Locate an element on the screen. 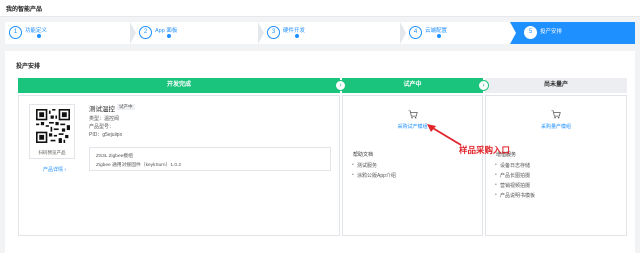 The width and height of the screenshot is (640, 253). step-progress-bar: 1 功能定义 2 App 面板 3 硬件开发 4 云端配置 5 投产安排 is located at coordinates (320, 33).